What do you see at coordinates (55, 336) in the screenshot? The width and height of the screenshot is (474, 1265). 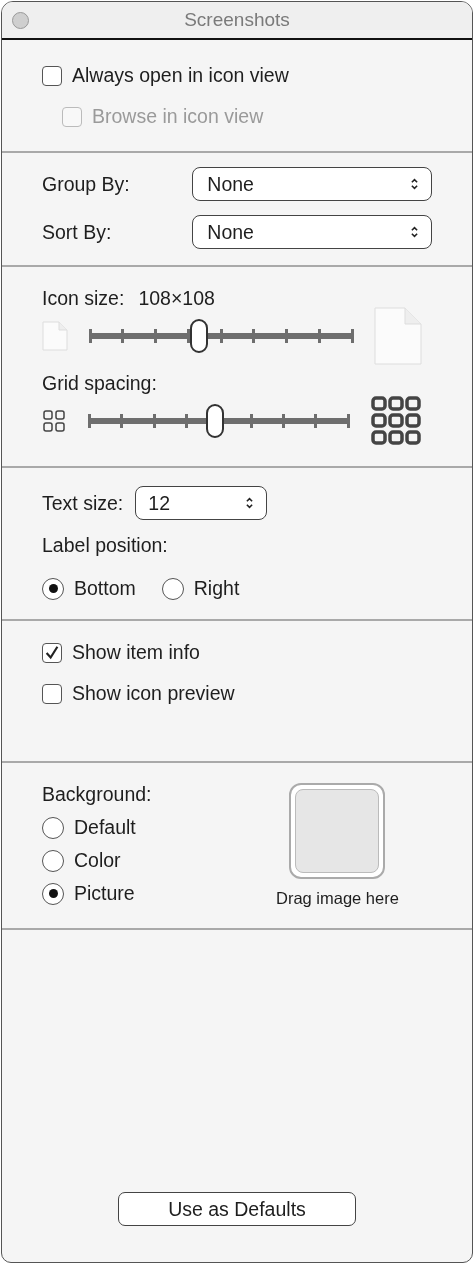 I see `small-document-icon` at bounding box center [55, 336].